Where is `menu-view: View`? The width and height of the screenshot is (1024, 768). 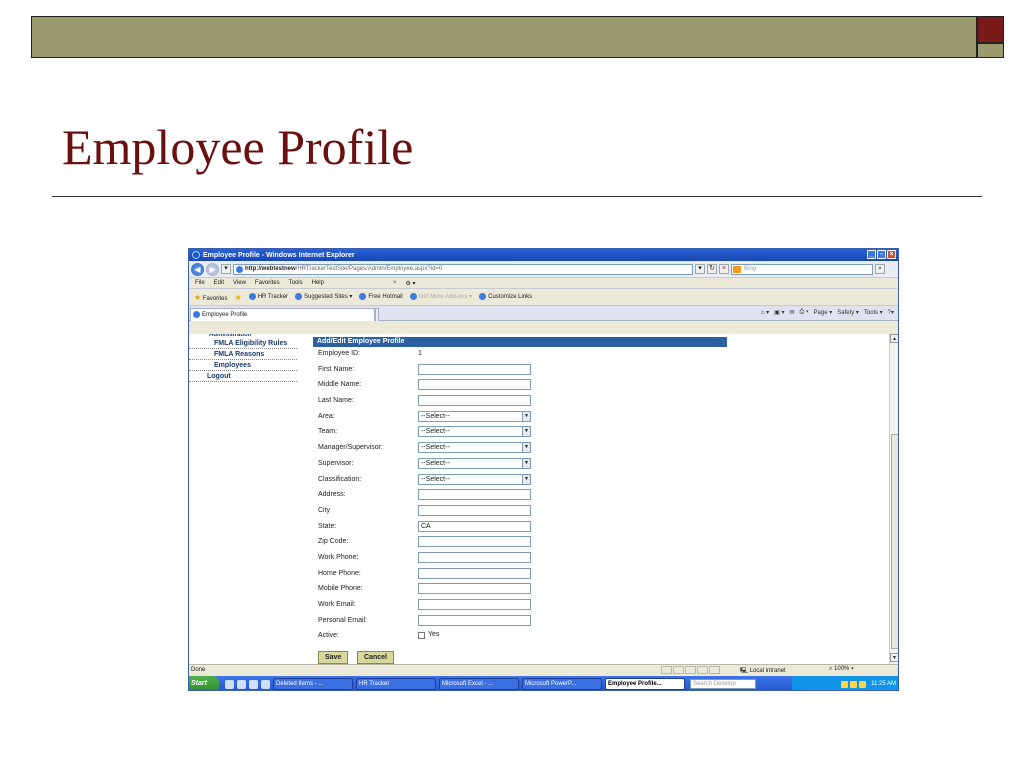 menu-view: View is located at coordinates (239, 283).